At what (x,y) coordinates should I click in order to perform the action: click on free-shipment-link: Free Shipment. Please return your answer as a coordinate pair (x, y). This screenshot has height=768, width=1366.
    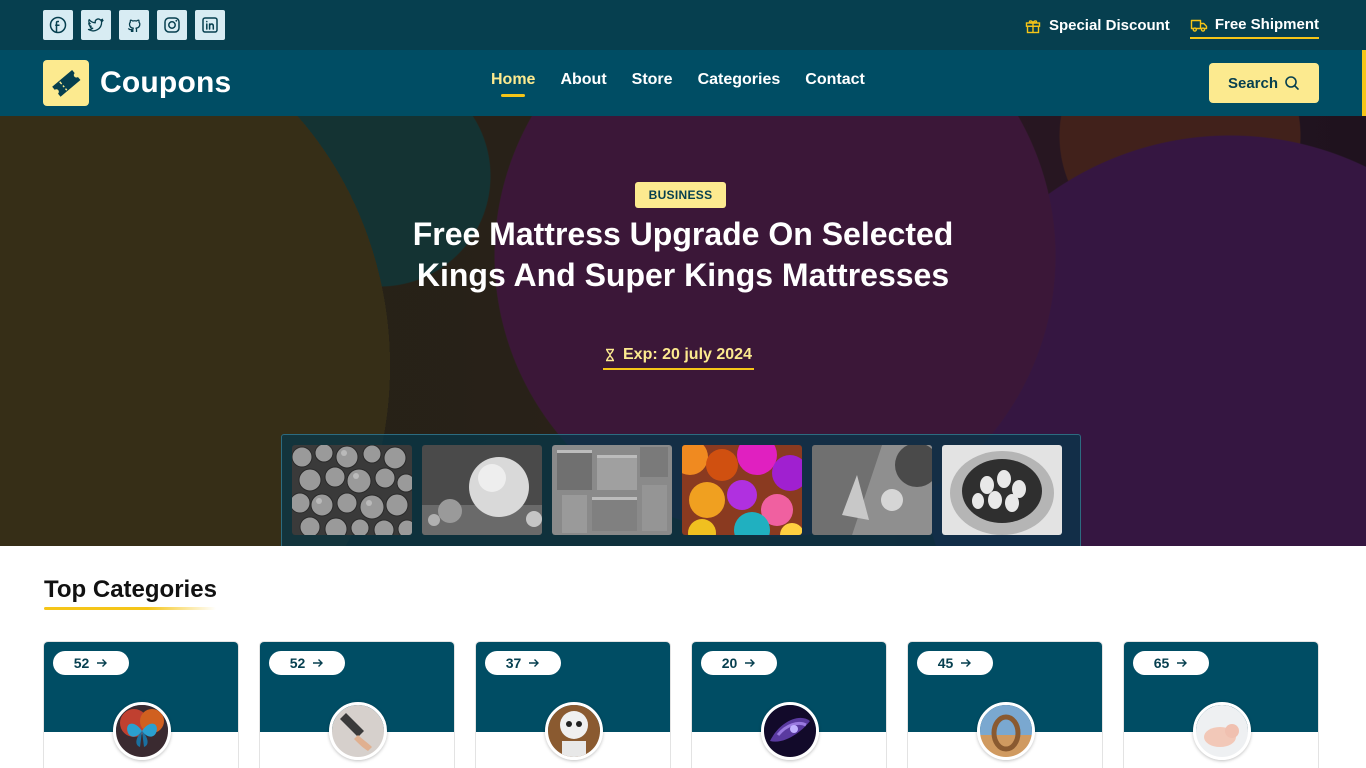
    Looking at the image, I should click on (1254, 25).